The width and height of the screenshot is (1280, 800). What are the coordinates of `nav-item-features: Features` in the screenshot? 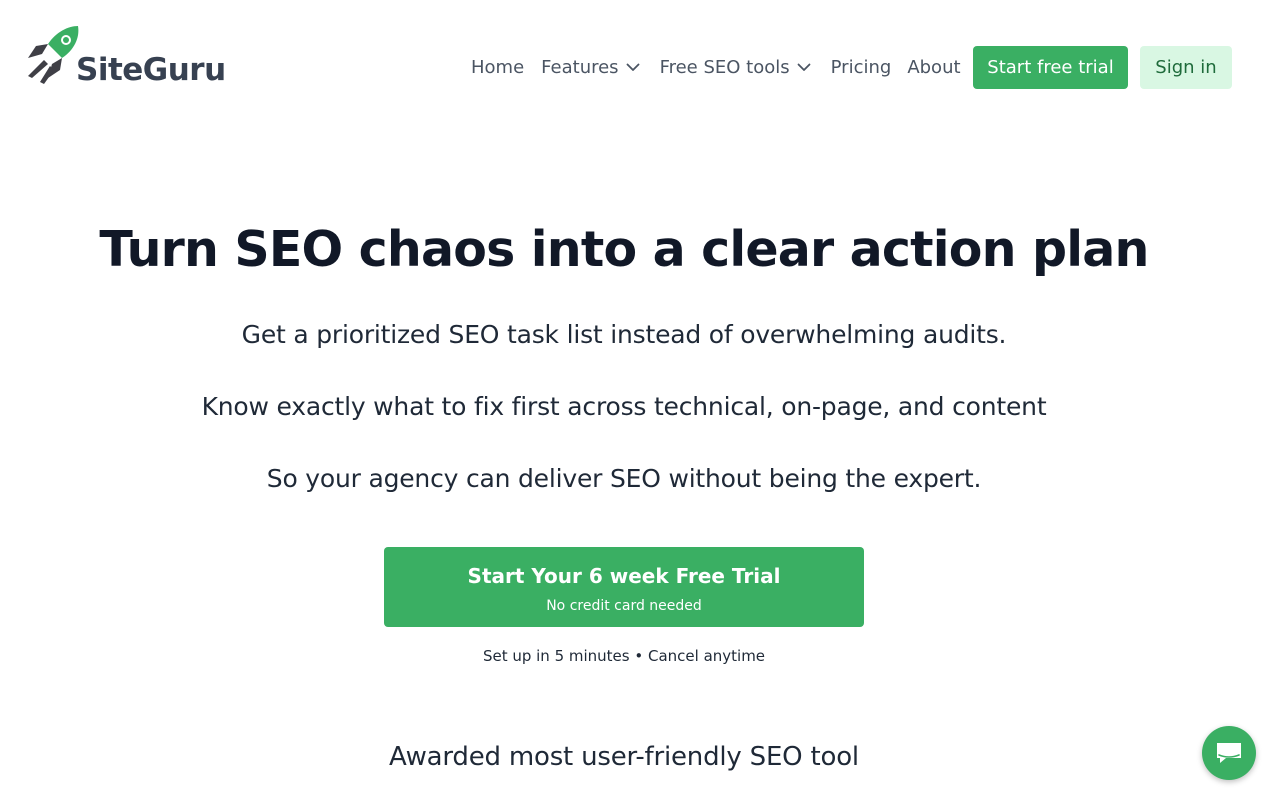 It's located at (590, 67).